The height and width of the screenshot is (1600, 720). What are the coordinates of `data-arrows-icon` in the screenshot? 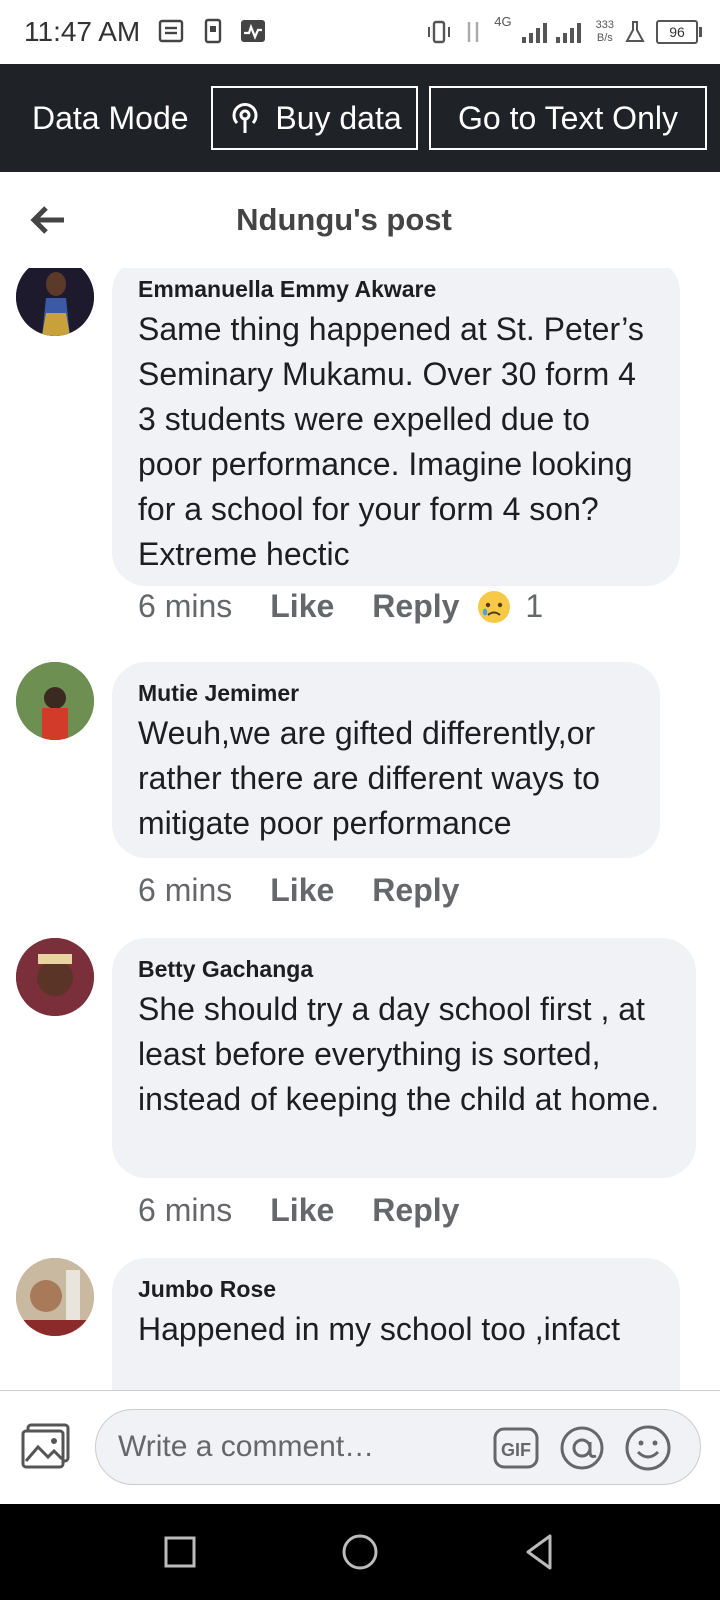 It's located at (473, 32).